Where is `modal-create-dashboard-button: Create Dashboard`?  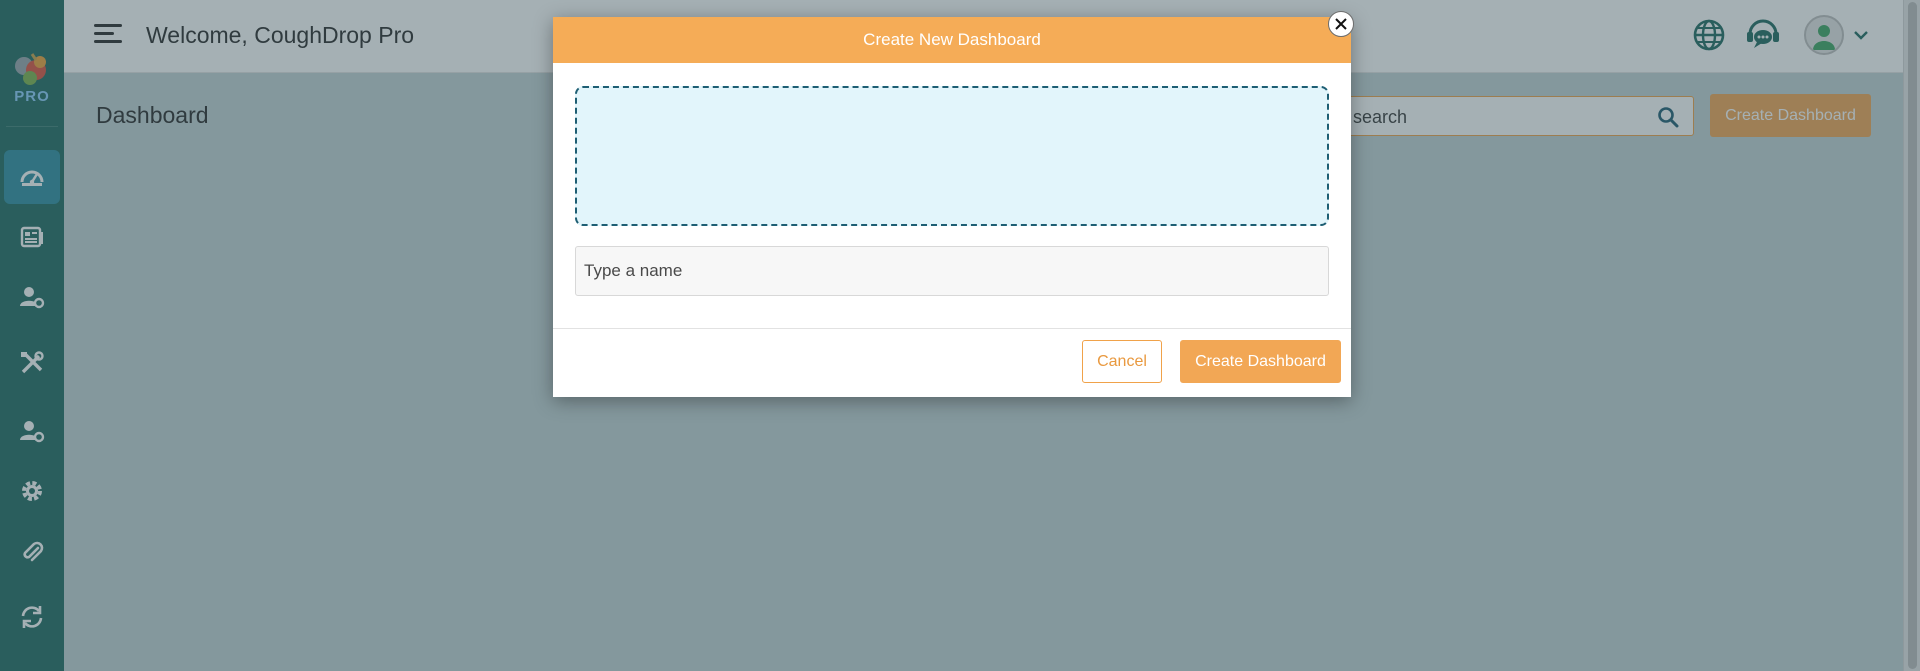 modal-create-dashboard-button: Create Dashboard is located at coordinates (1260, 361).